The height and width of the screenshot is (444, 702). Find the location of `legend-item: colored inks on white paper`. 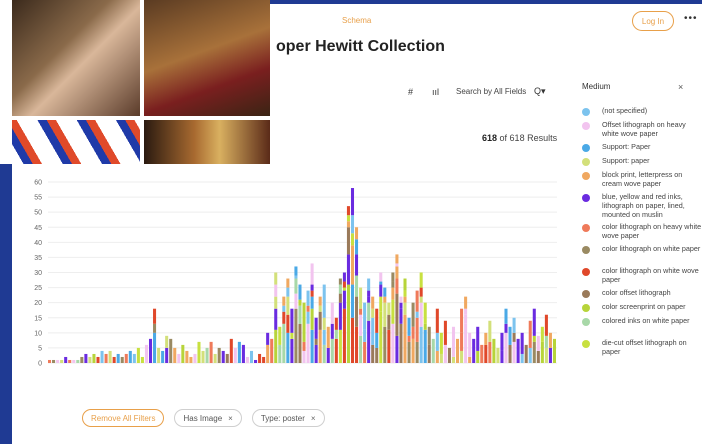

legend-item: colored inks on white paper is located at coordinates (642, 327).